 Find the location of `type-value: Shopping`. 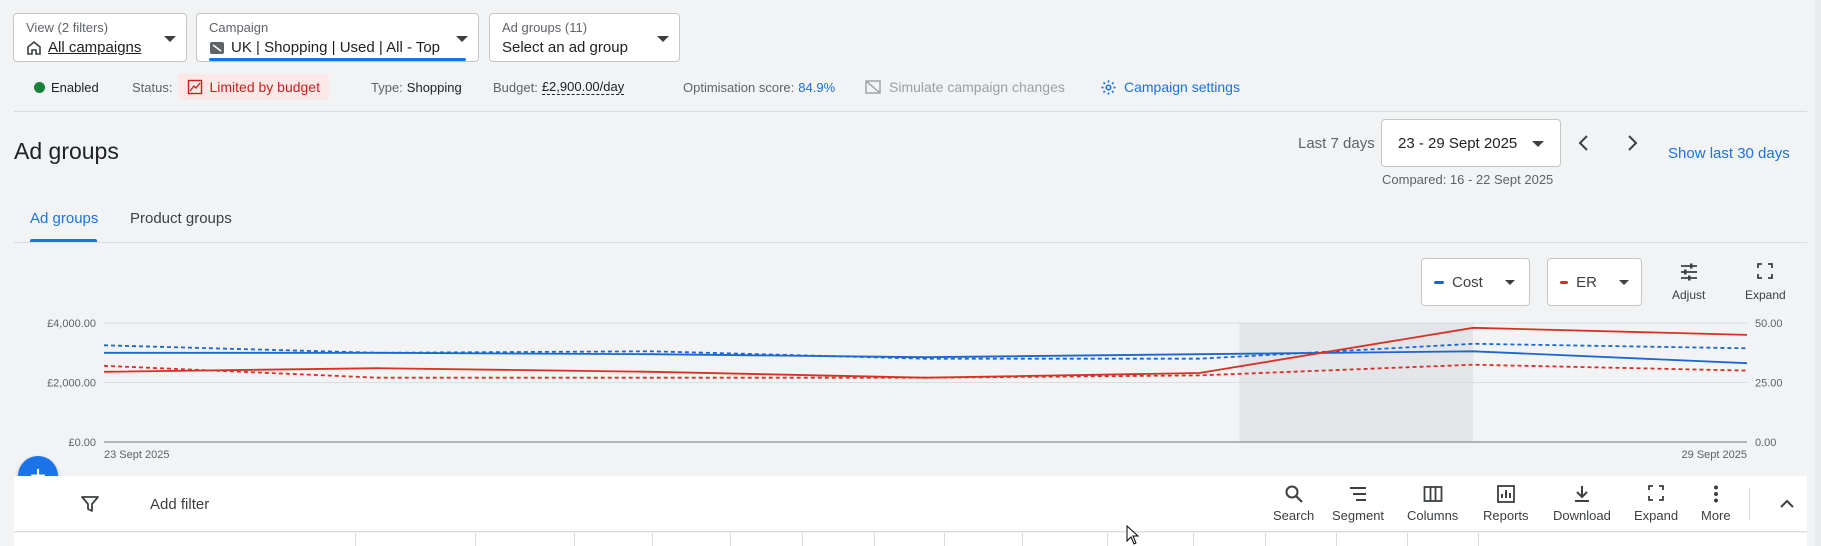

type-value: Shopping is located at coordinates (434, 87).